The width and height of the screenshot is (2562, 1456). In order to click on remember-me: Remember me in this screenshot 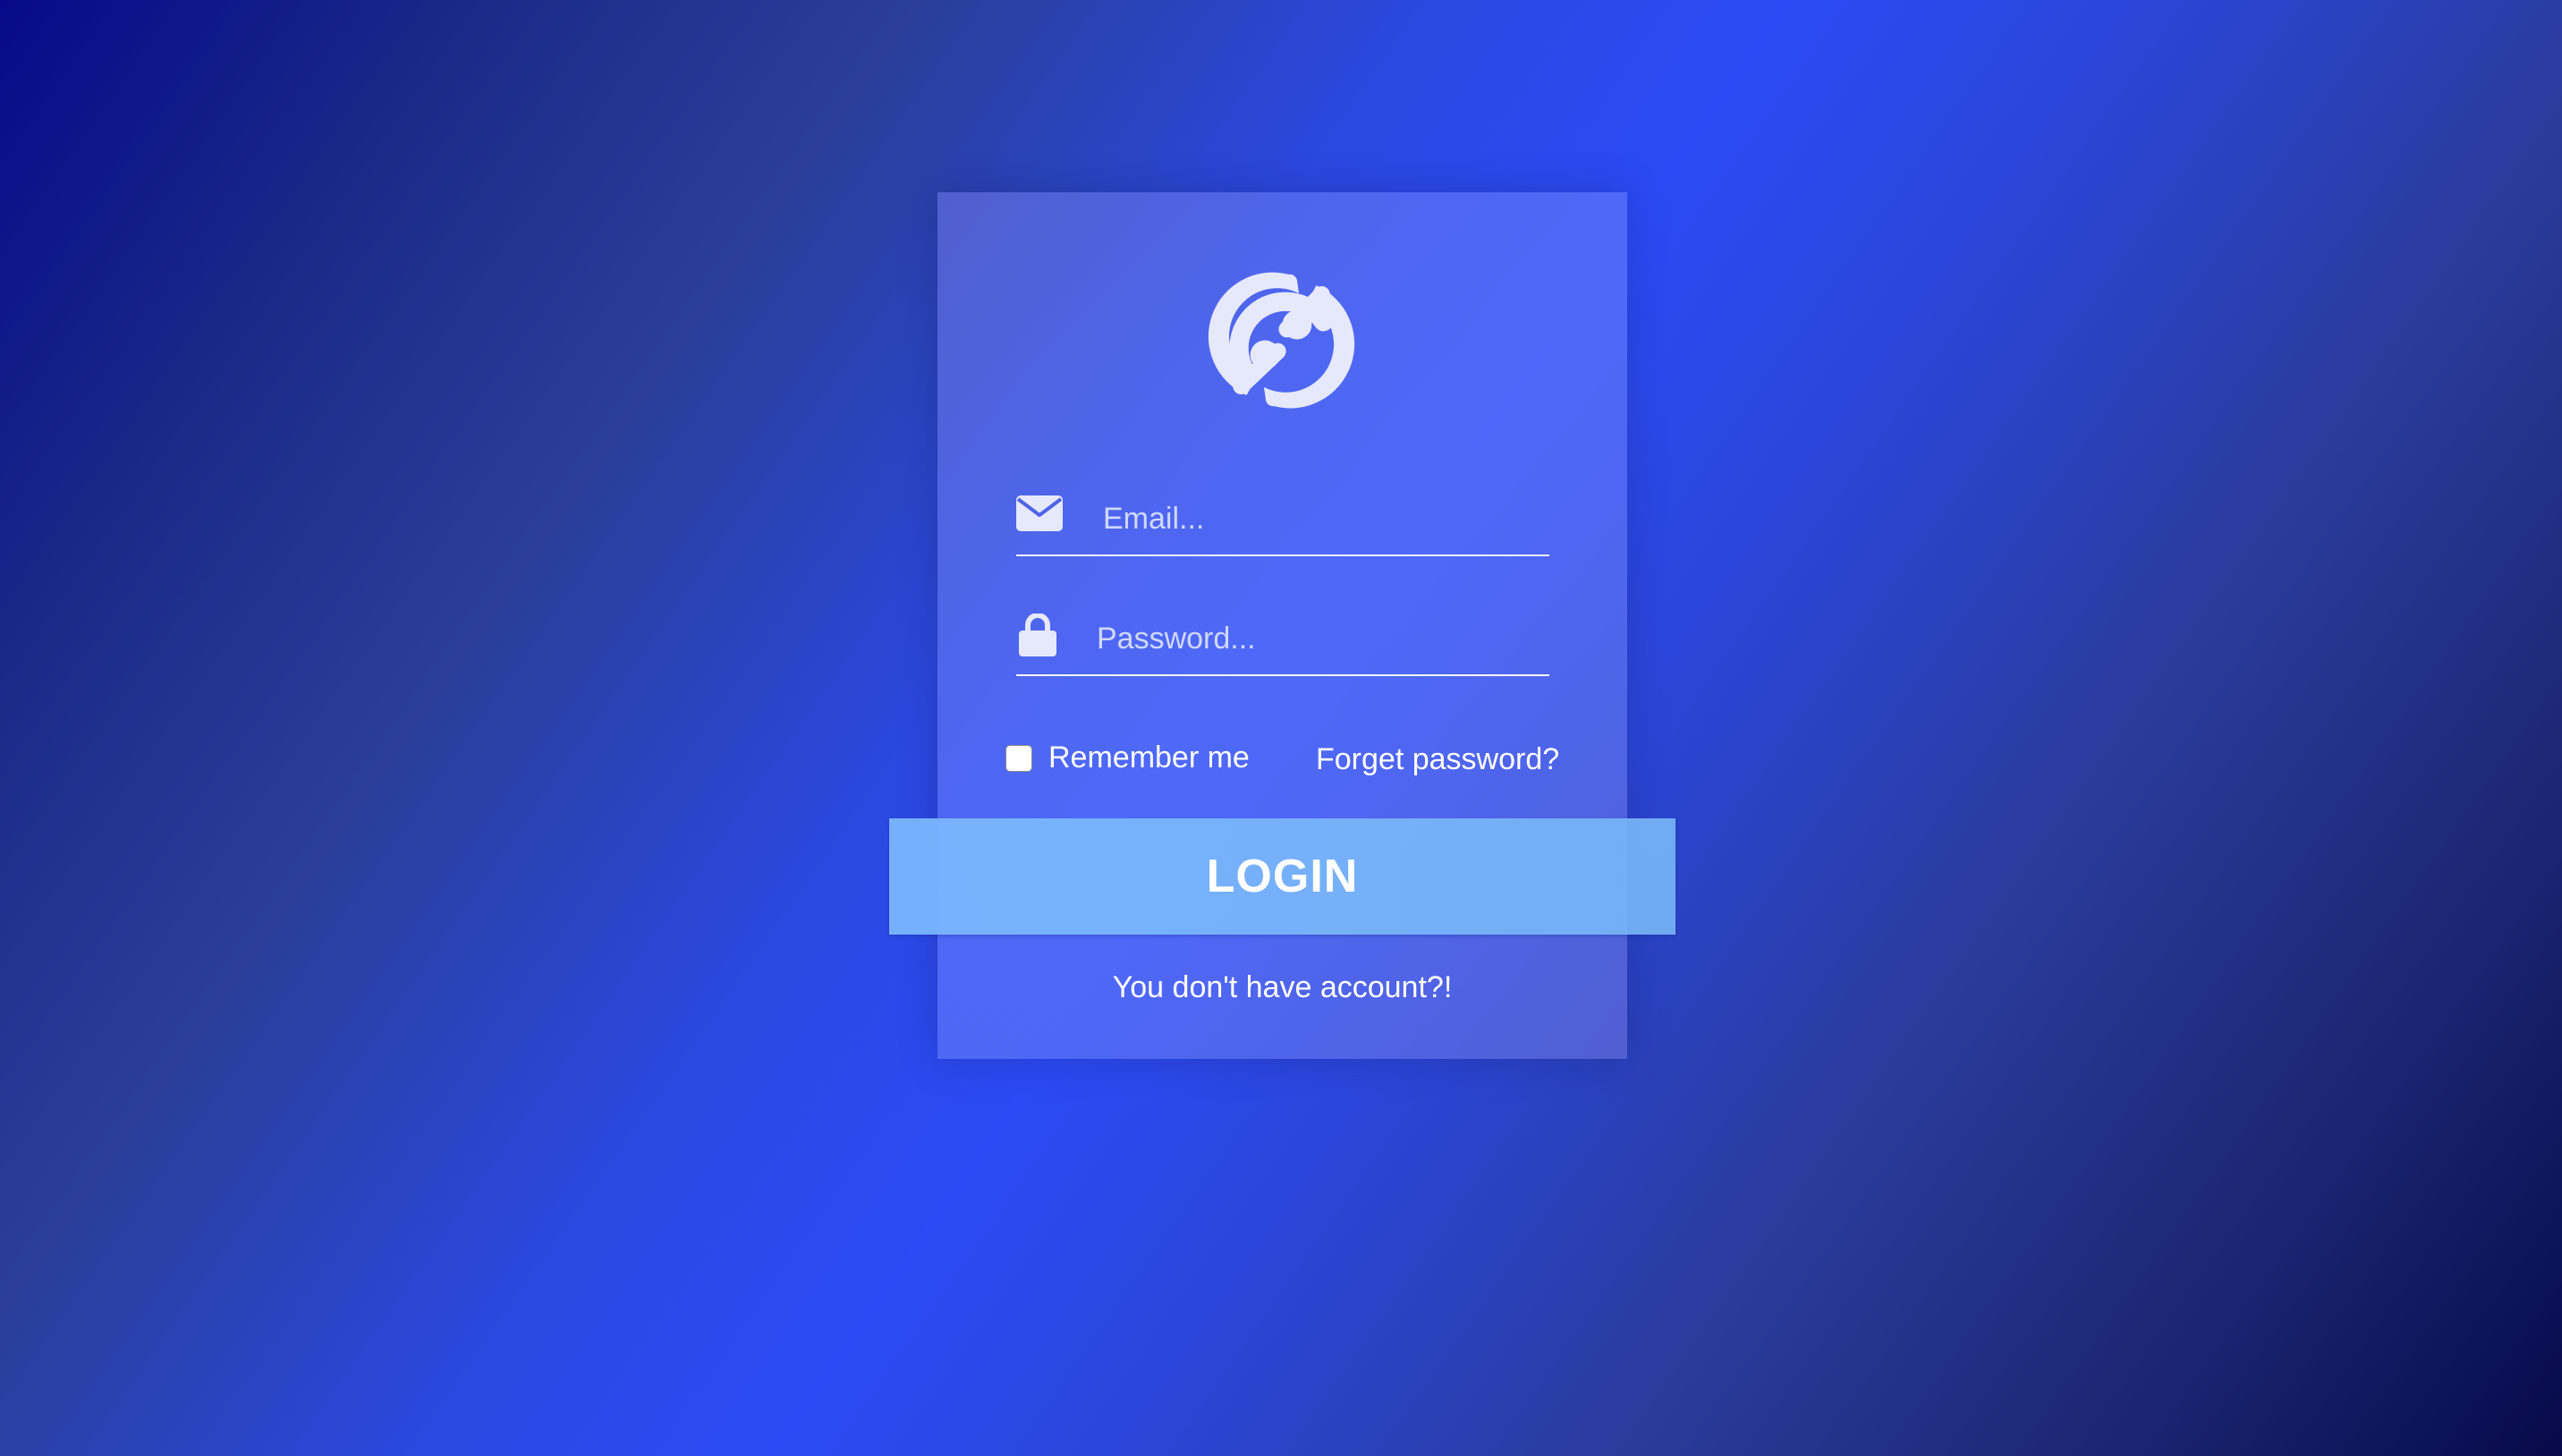, I will do `click(1127, 758)`.